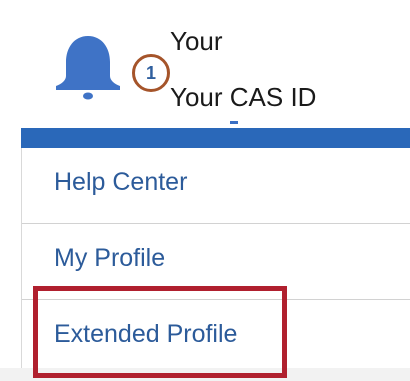 This screenshot has height=381, width=410. Describe the element at coordinates (196, 41) in the screenshot. I see `user-name: Your` at that location.